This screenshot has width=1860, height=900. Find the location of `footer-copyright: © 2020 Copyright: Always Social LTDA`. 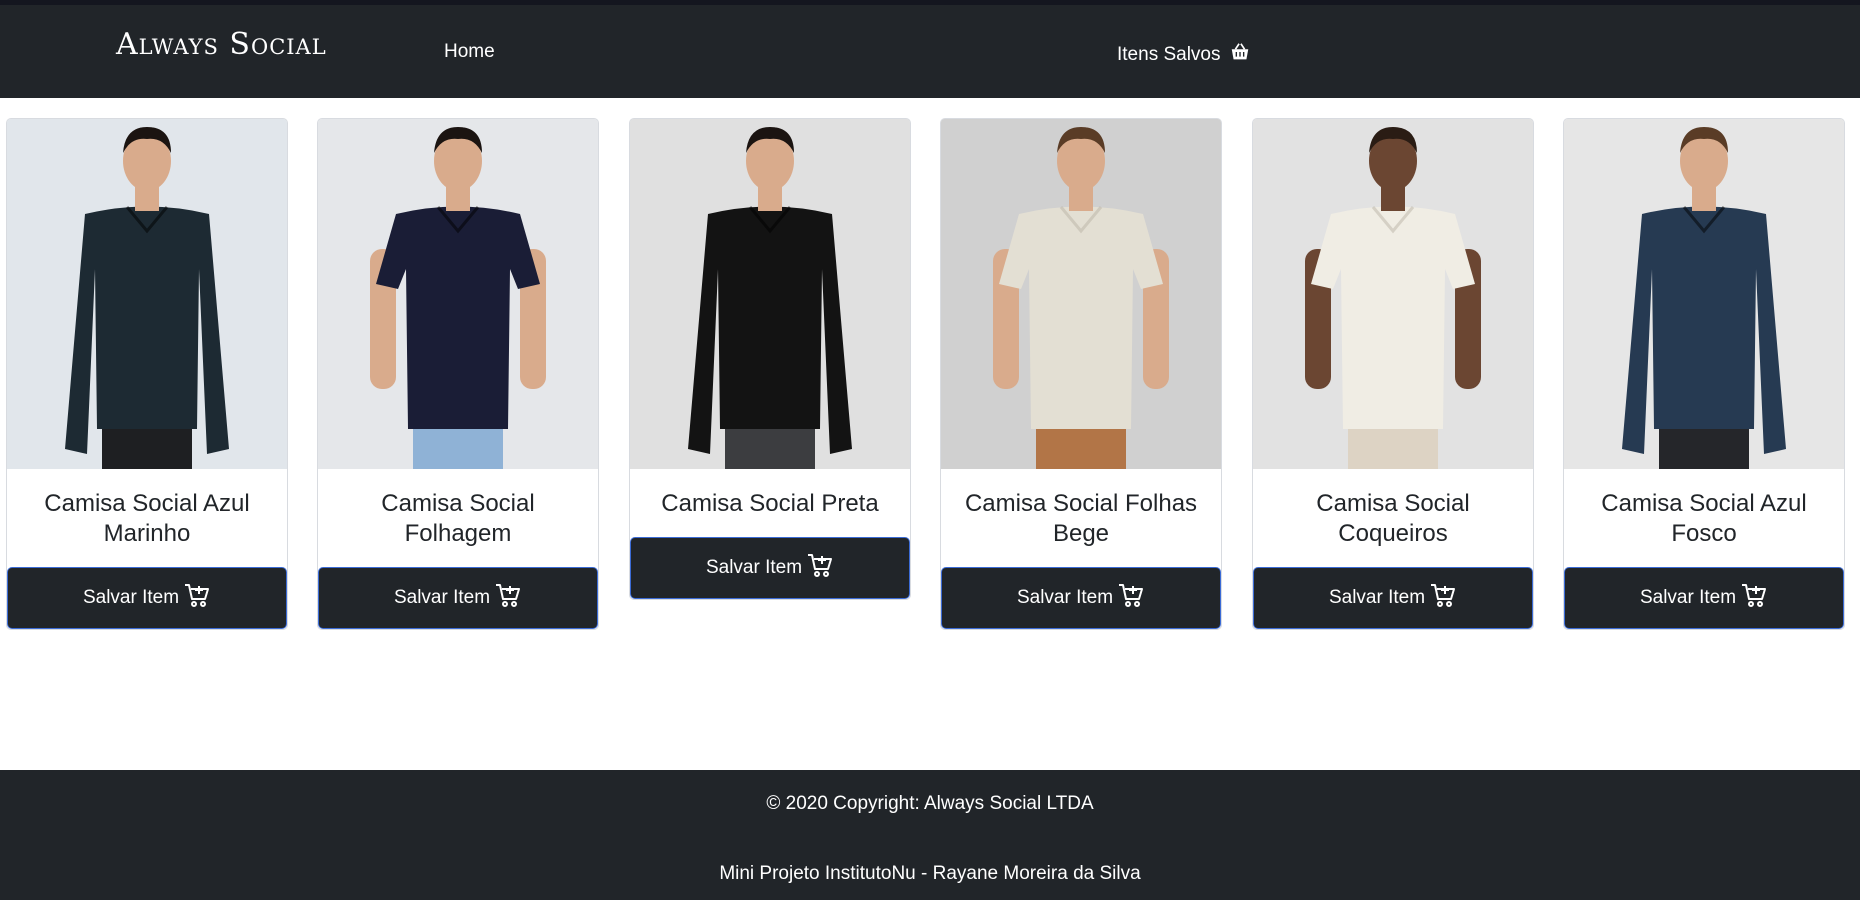

footer-copyright: © 2020 Copyright: Always Social LTDA is located at coordinates (930, 803).